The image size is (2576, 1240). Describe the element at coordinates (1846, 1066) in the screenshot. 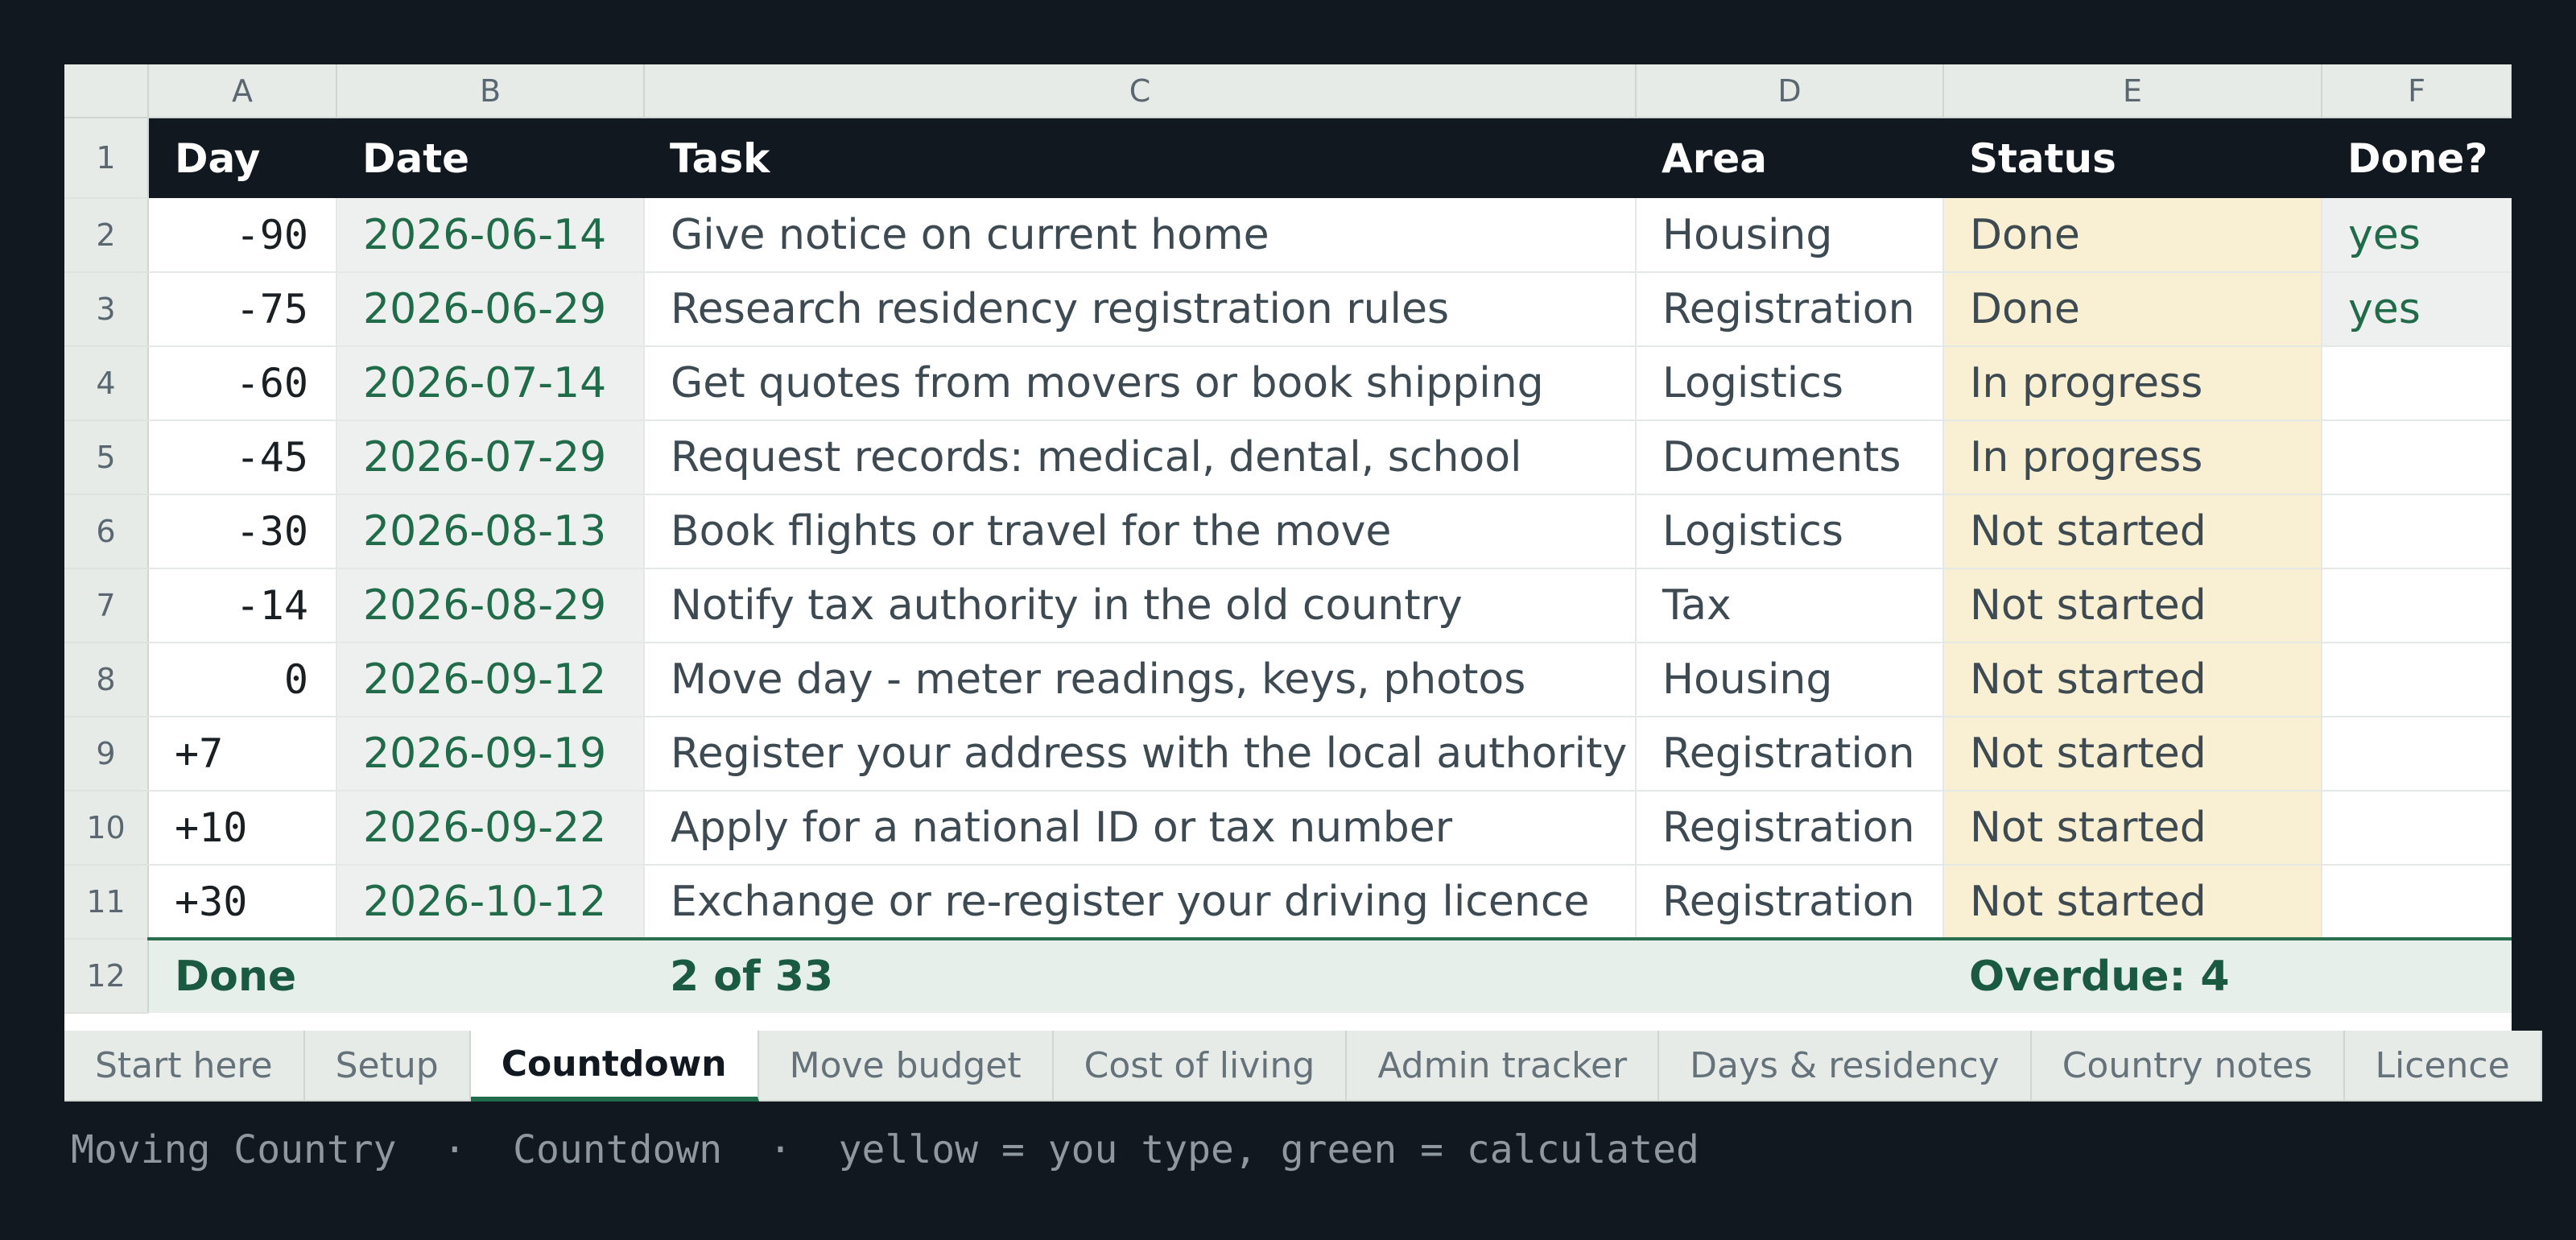

I see `sheet-tab-days-residency: Days & residency` at that location.